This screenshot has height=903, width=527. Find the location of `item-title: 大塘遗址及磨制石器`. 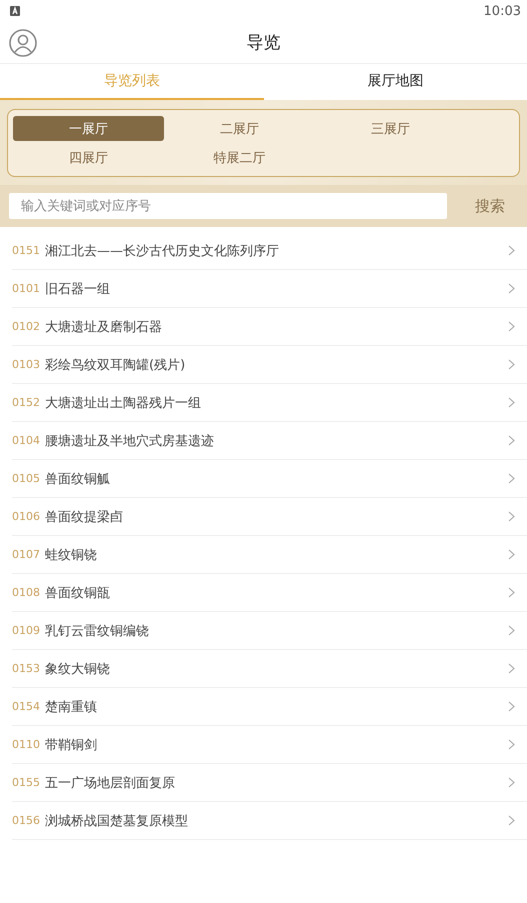

item-title: 大塘遗址及磨制石器 is located at coordinates (274, 327).